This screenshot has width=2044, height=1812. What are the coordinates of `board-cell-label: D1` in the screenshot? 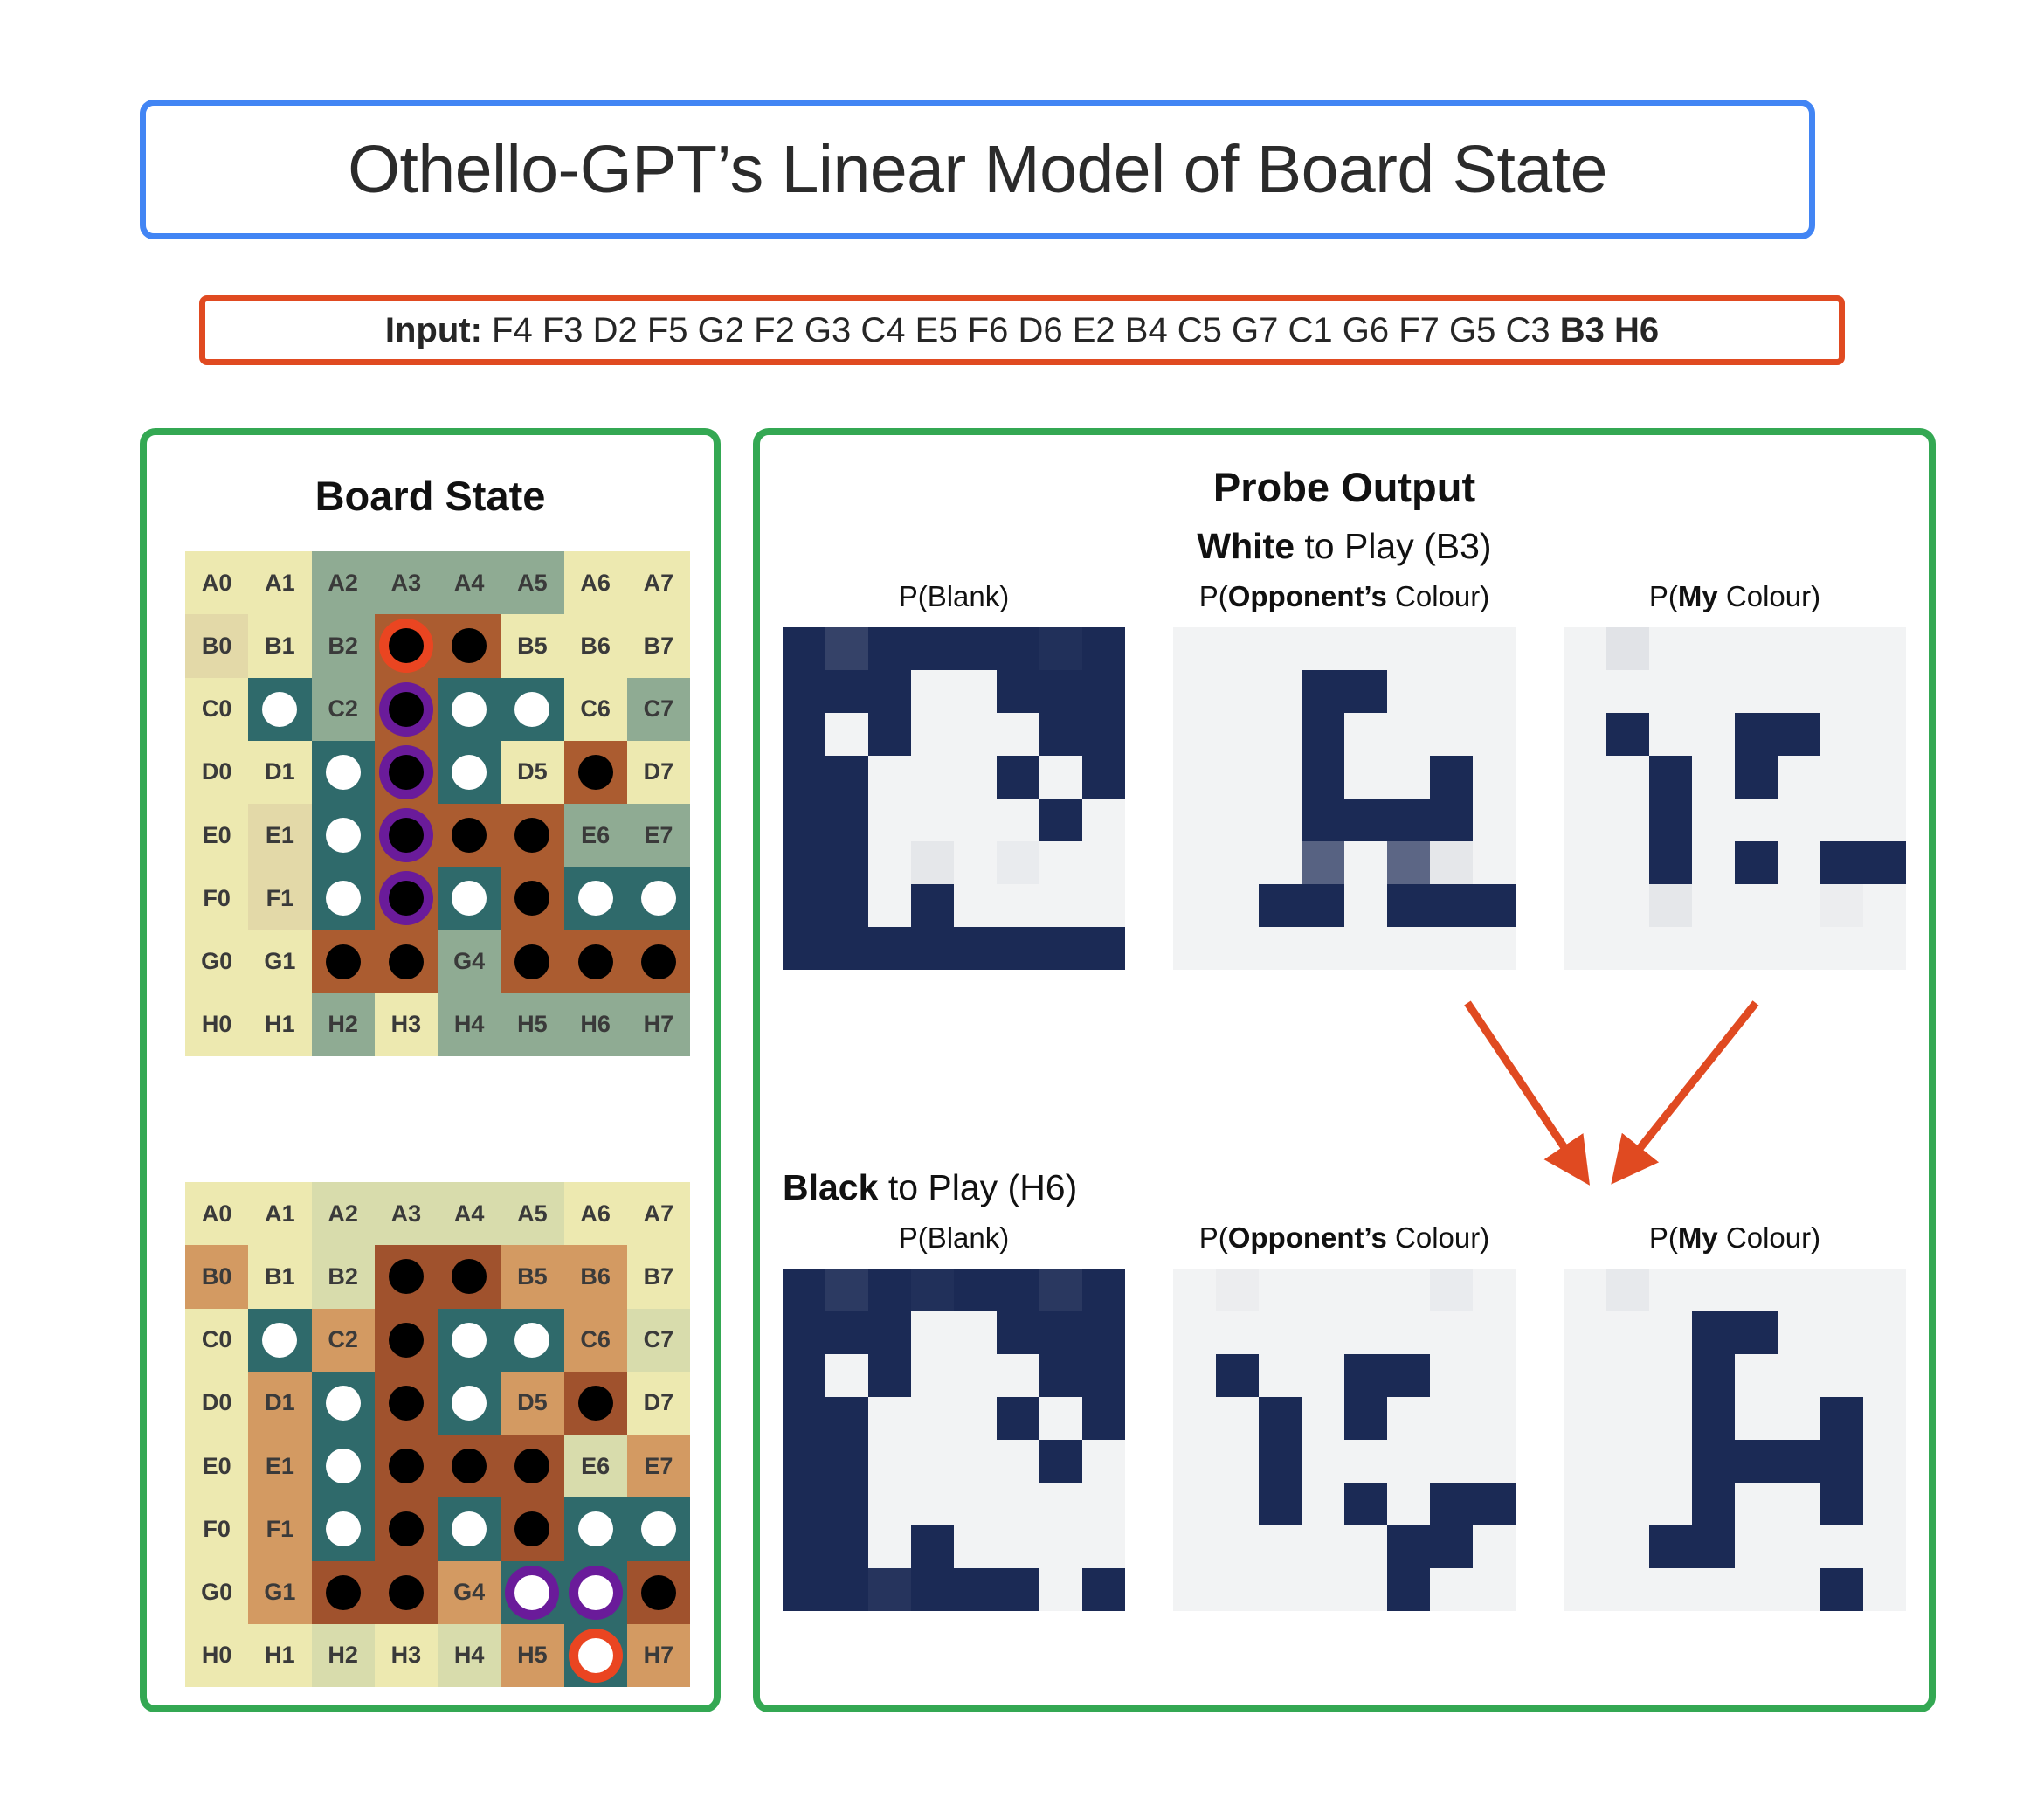 It's located at (280, 1402).